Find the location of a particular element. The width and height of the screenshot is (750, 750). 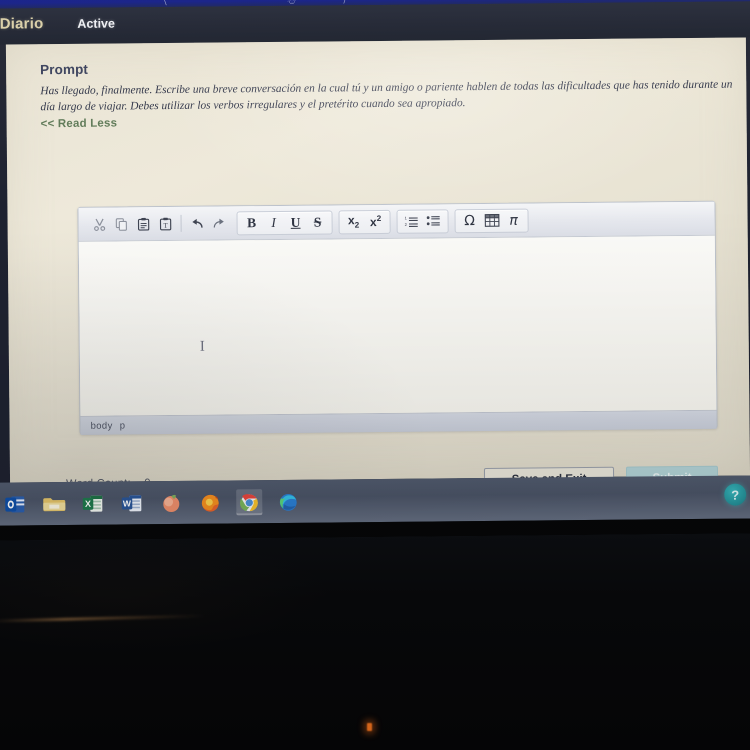

toolbar-group-lists: 1 2 is located at coordinates (422, 221).